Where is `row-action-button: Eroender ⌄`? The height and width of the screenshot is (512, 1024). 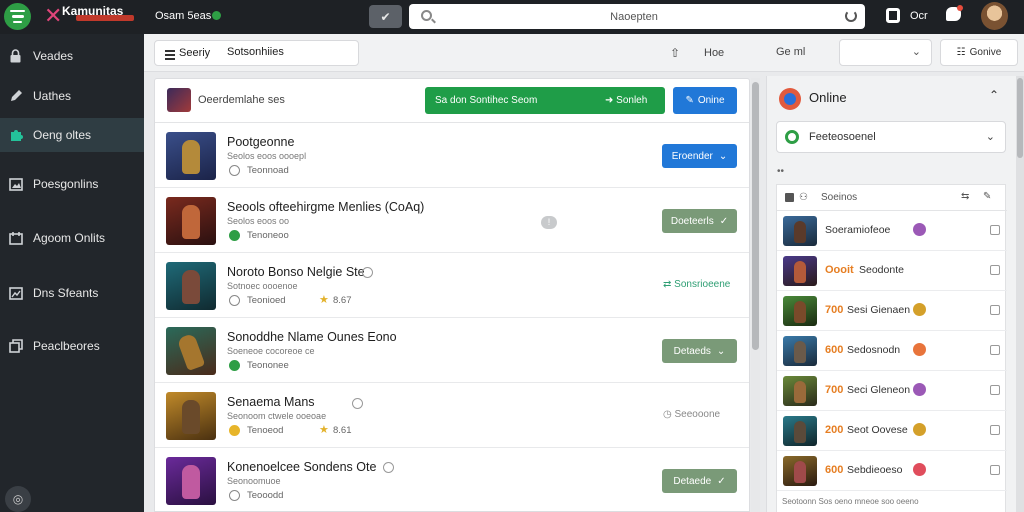 row-action-button: Eroender ⌄ is located at coordinates (699, 156).